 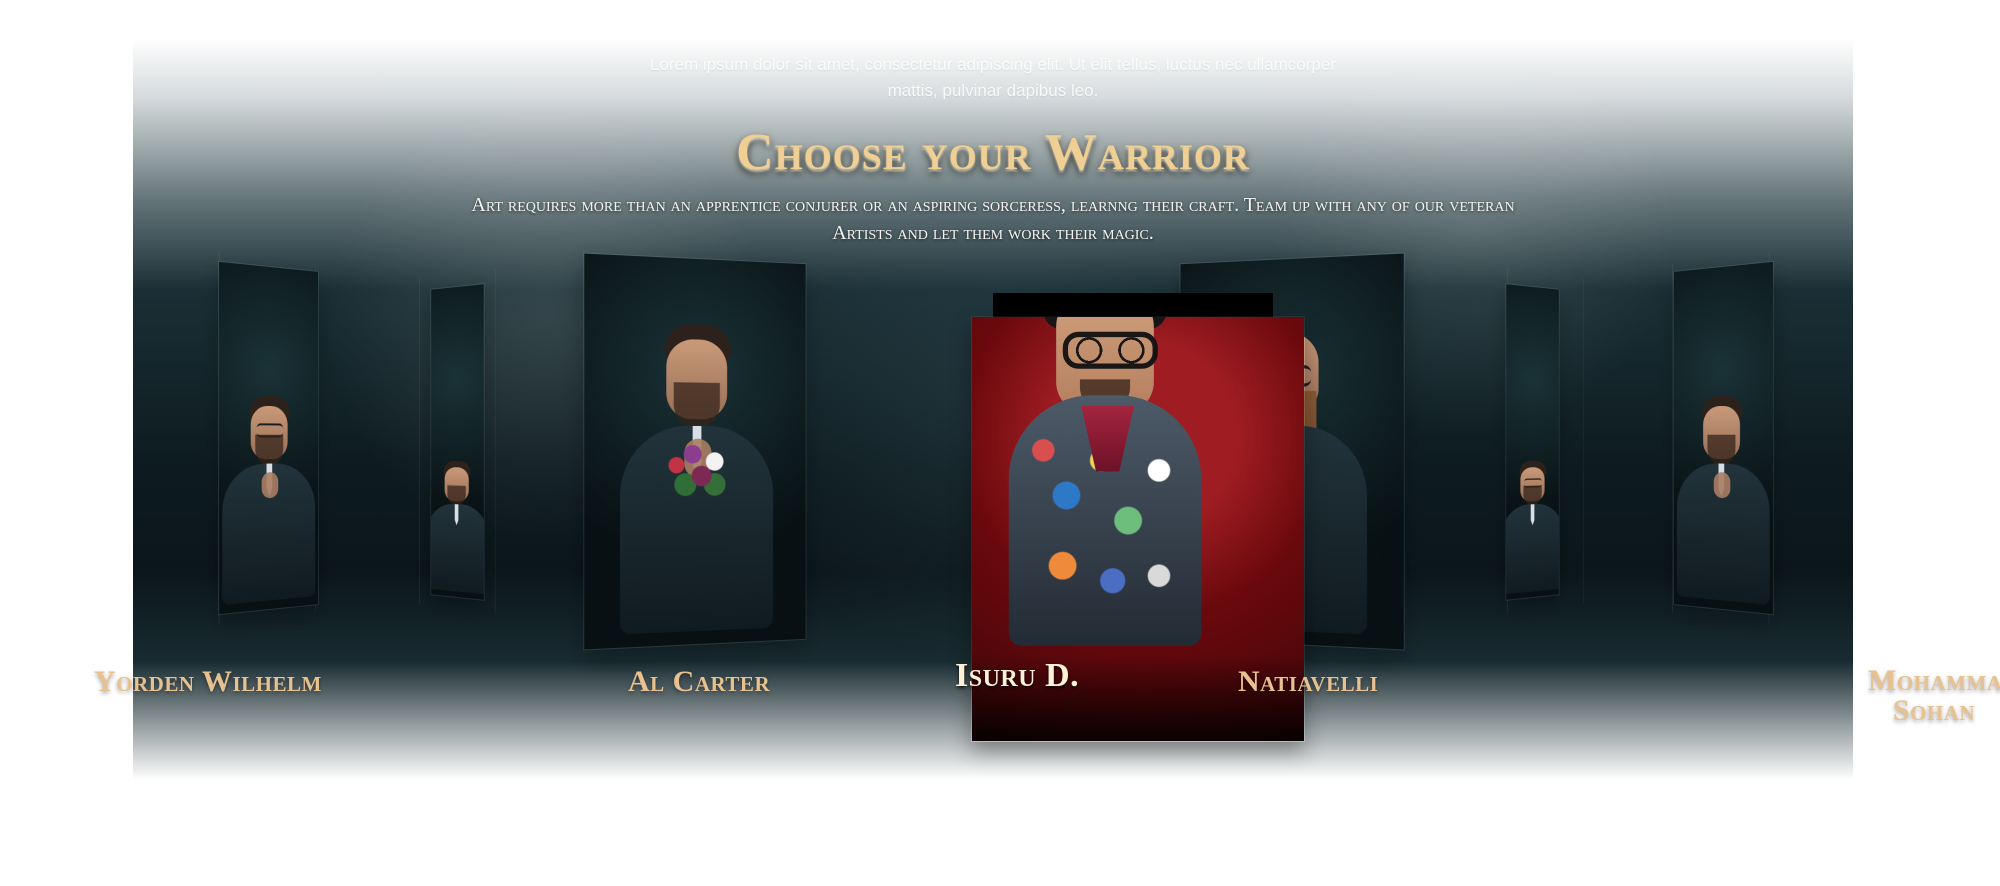 What do you see at coordinates (208, 681) in the screenshot?
I see `warrior-name-yorden: Yorden Wilhelm` at bounding box center [208, 681].